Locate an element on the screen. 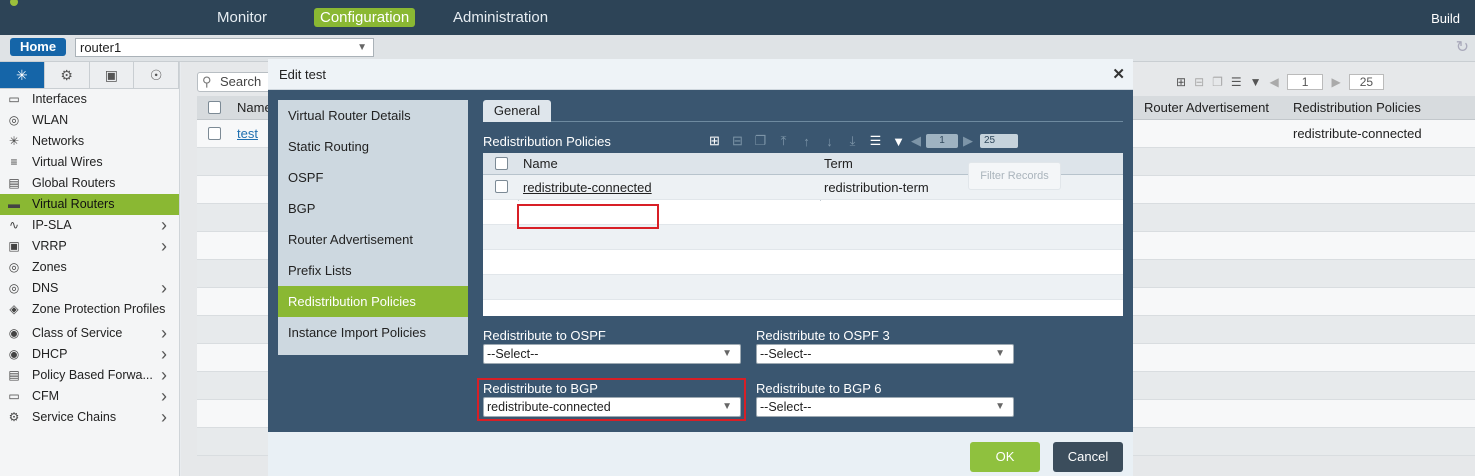 This screenshot has height=476, width=1475. sidebar-item-wlan: ◎ WLAN is located at coordinates (89, 120).